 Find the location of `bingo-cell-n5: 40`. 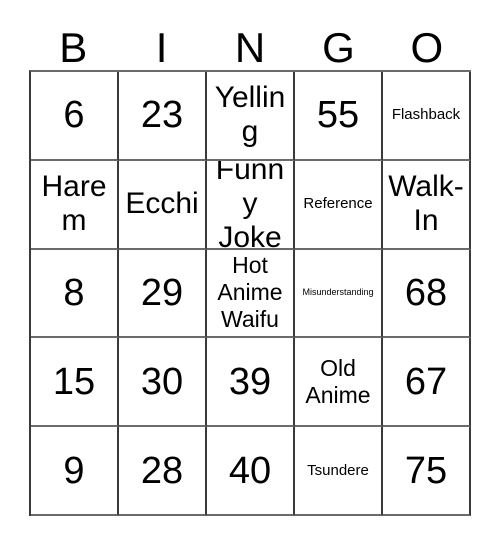

bingo-cell-n5: 40 is located at coordinates (251, 471).